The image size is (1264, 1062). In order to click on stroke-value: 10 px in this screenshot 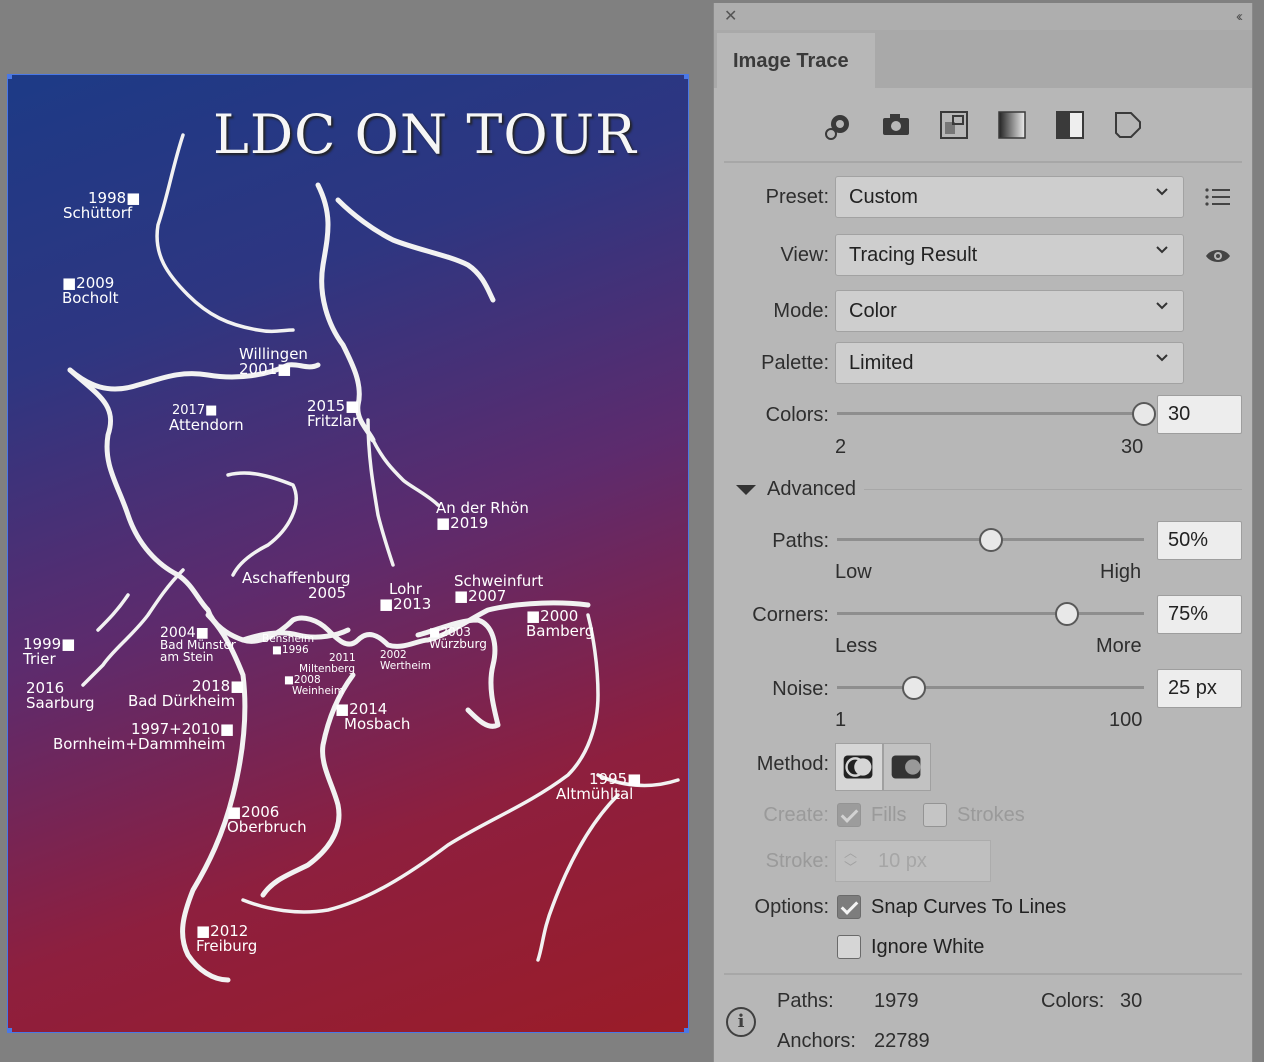, I will do `click(902, 861)`.